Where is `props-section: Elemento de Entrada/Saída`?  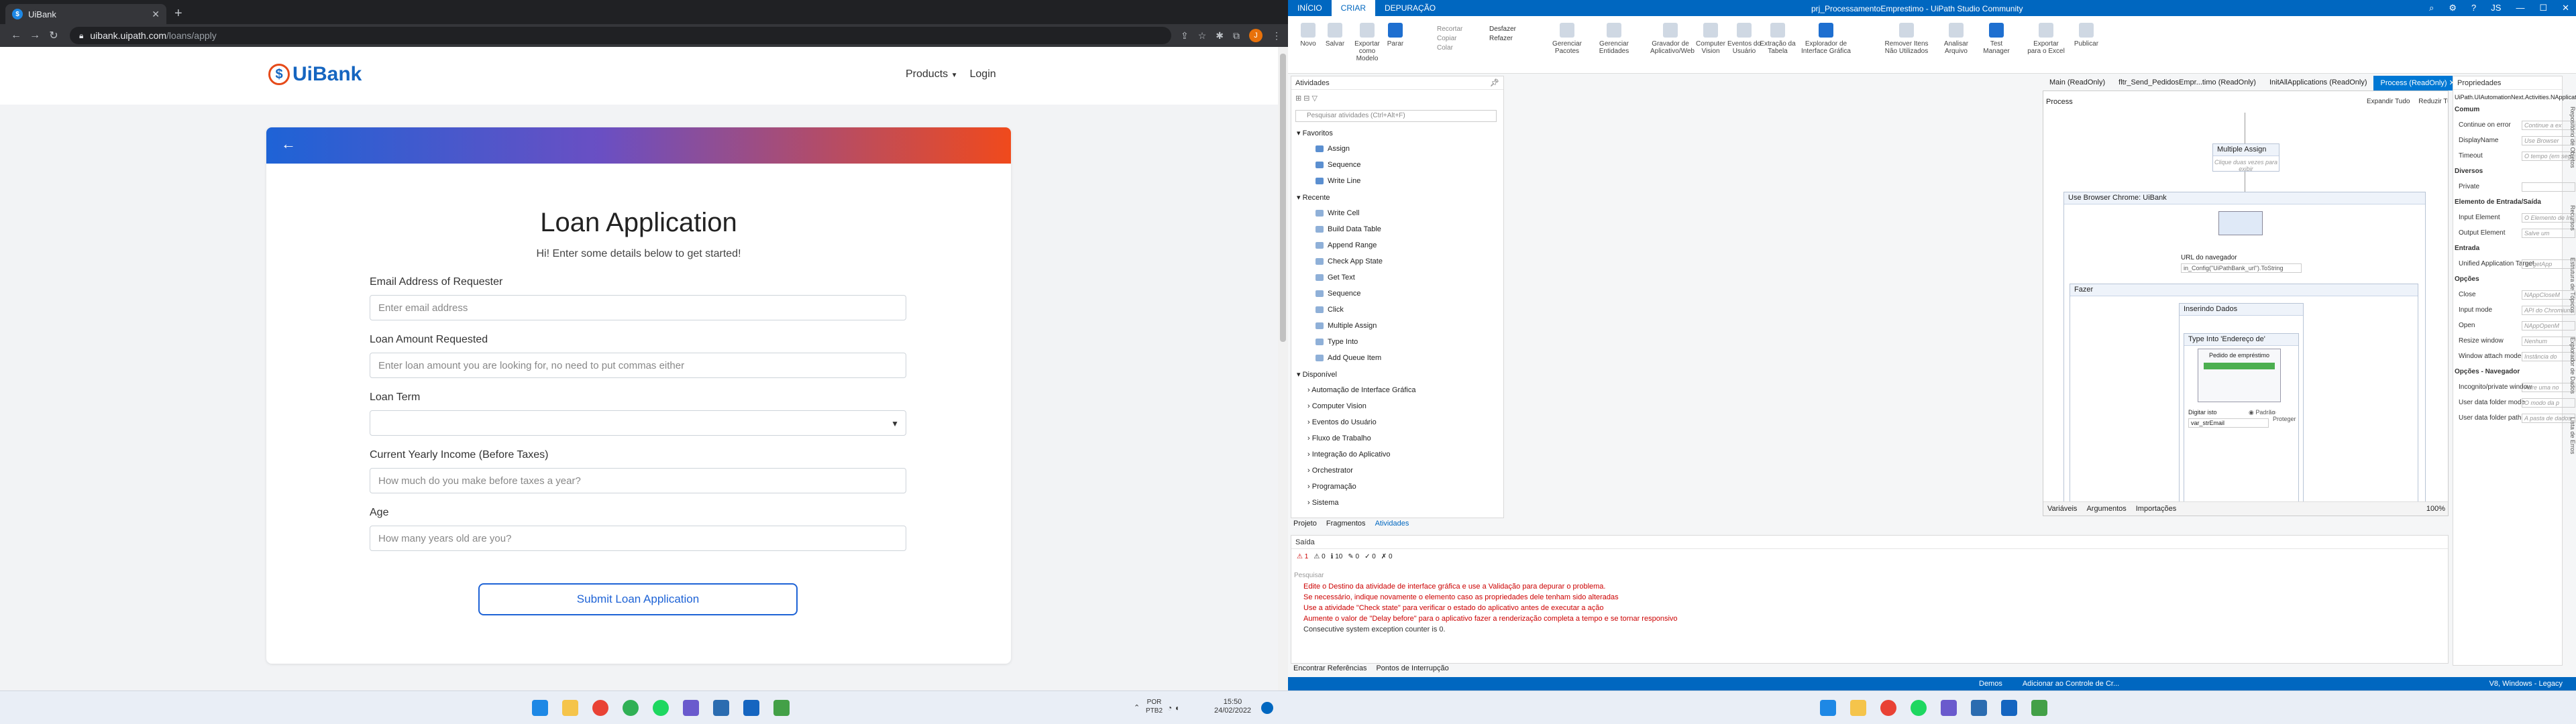
props-section: Elemento de Entrada/Saída is located at coordinates (2498, 202).